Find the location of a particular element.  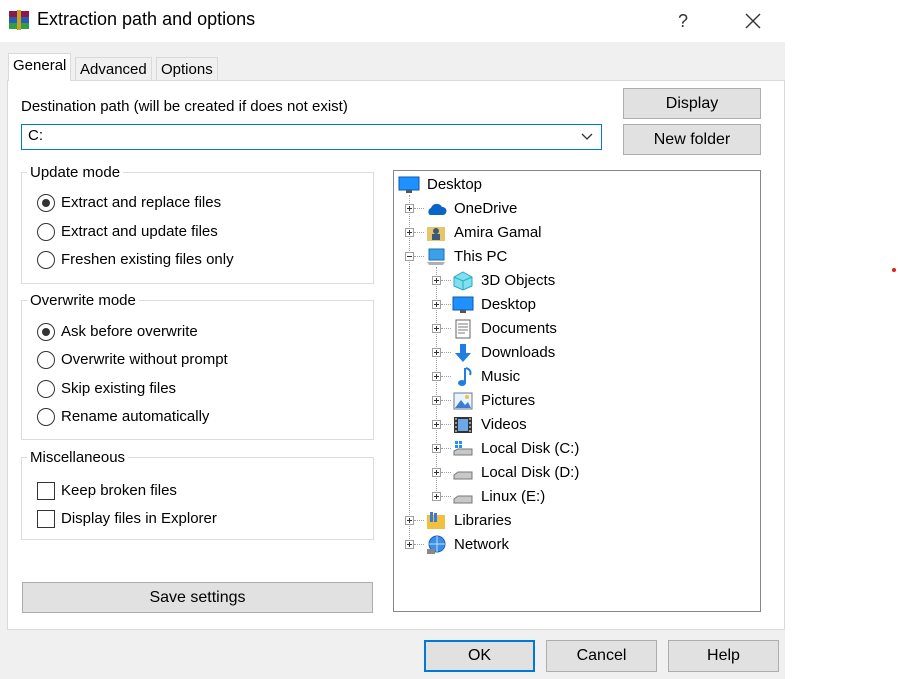

tree-node-3d-objects: 3D Objects is located at coordinates (592, 281).